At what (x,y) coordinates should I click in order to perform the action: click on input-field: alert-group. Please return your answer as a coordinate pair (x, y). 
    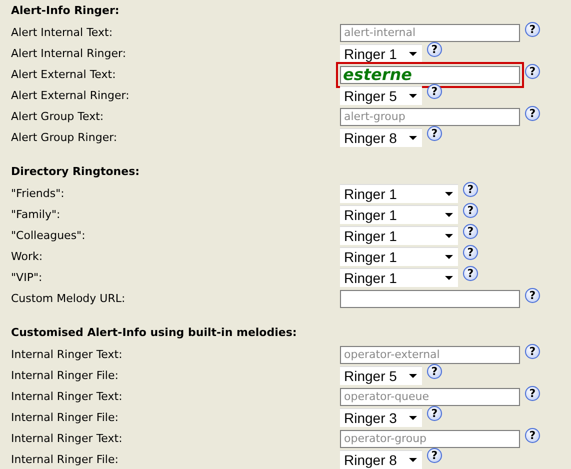
    Looking at the image, I should click on (430, 117).